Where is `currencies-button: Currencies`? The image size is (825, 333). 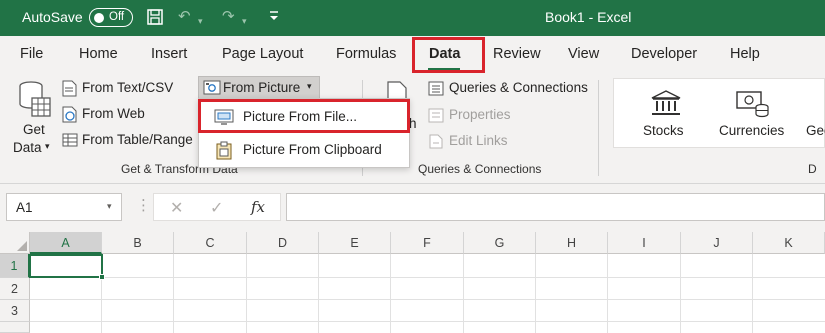
currencies-button: Currencies is located at coordinates (754, 115).